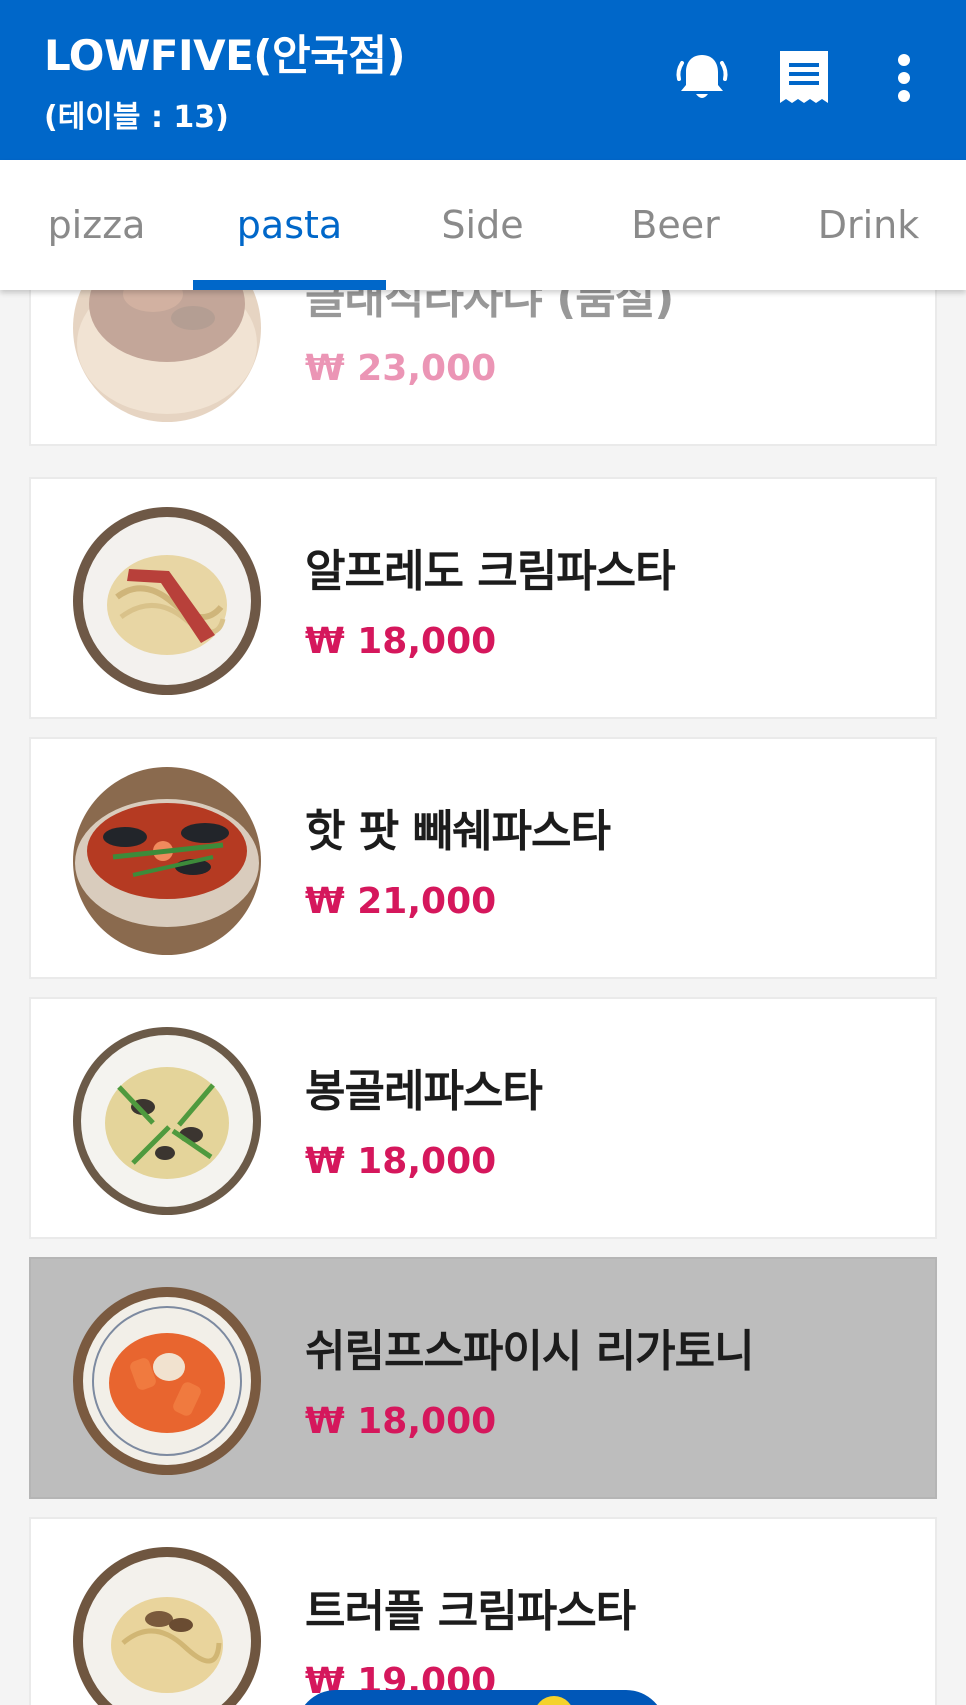 This screenshot has width=966, height=1705. I want to click on cart-count-badge, so click(554, 1700).